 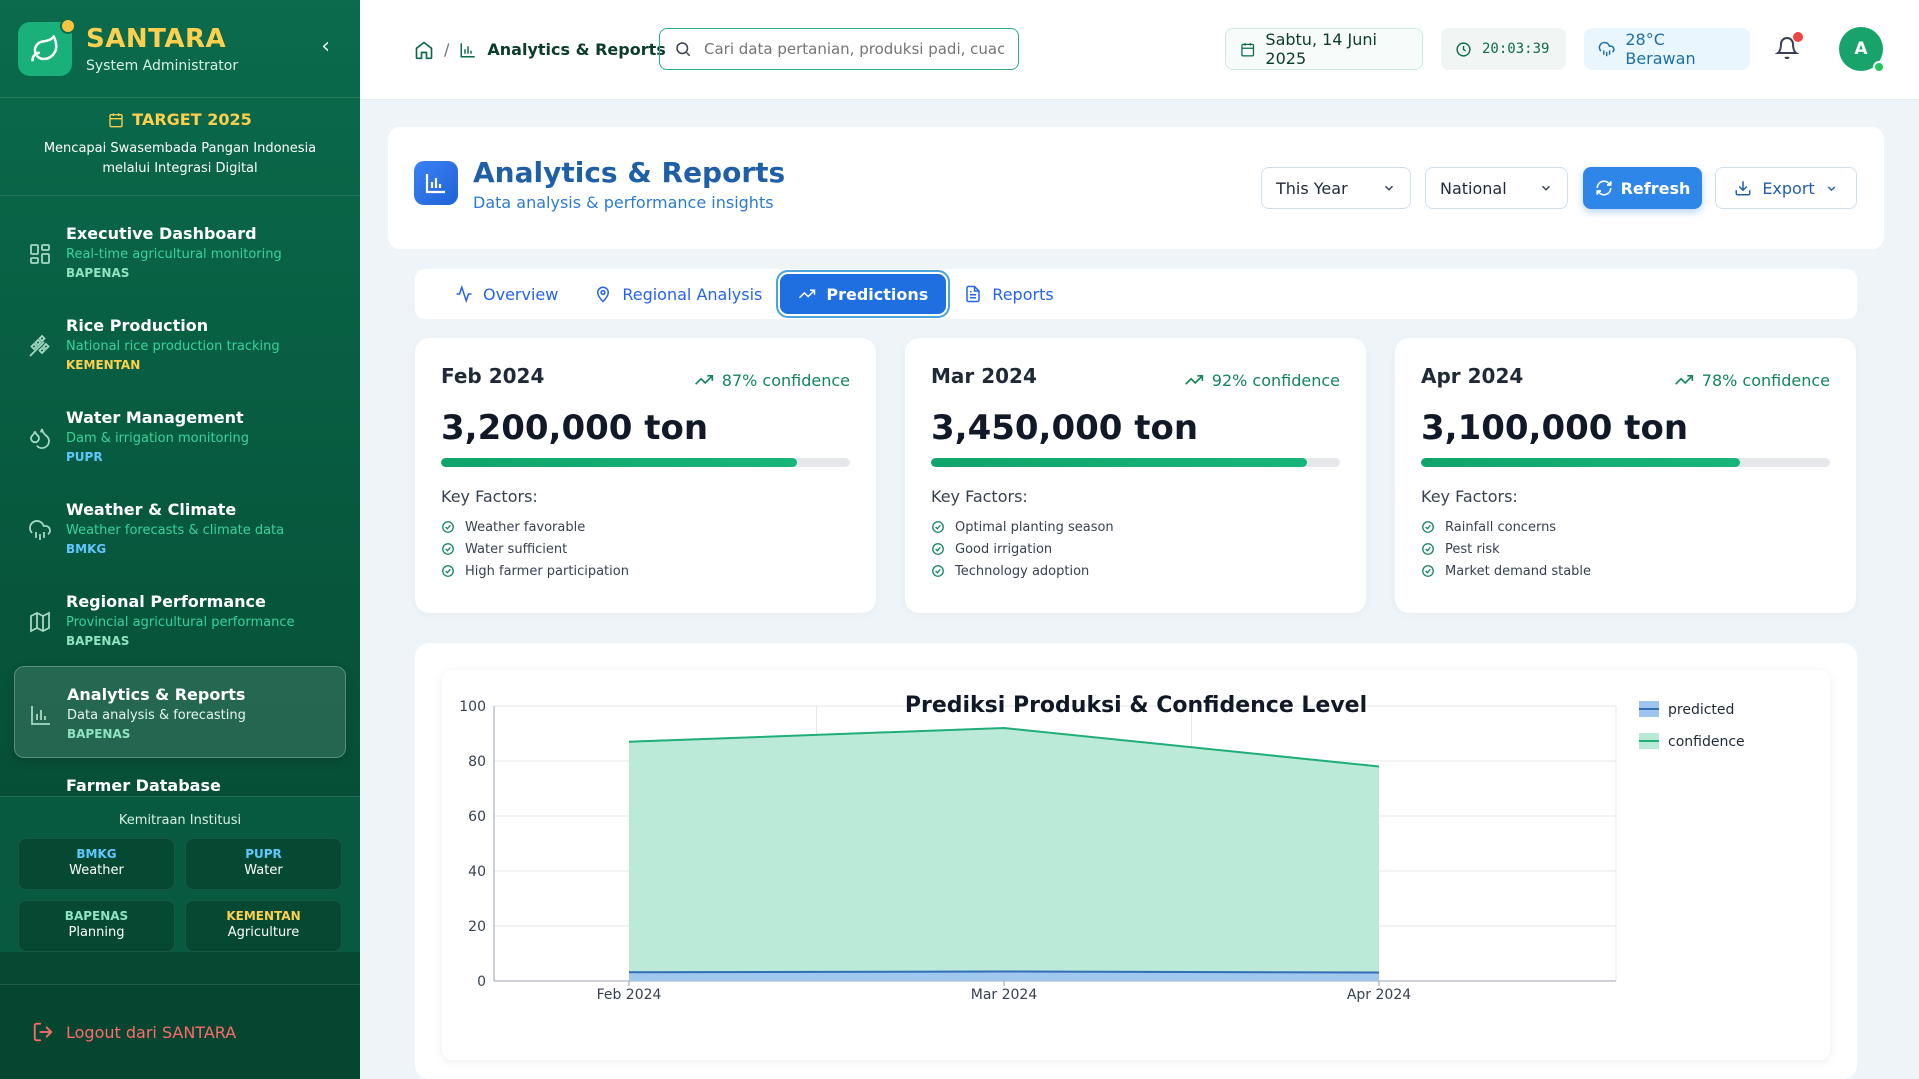 What do you see at coordinates (96, 870) in the screenshot?
I see `partner-desc: Weather` at bounding box center [96, 870].